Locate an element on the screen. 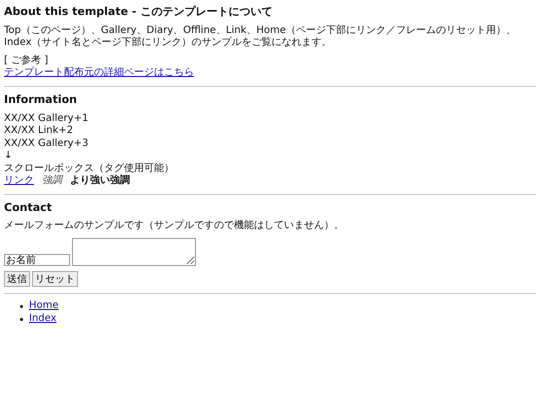  section-heading: Contact is located at coordinates (28, 207).